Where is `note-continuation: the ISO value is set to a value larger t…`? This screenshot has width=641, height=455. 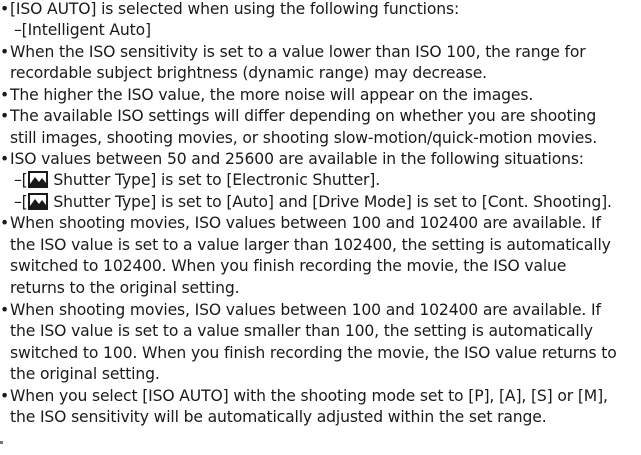
note-continuation: the ISO value is set to a value larger t… is located at coordinates (310, 244).